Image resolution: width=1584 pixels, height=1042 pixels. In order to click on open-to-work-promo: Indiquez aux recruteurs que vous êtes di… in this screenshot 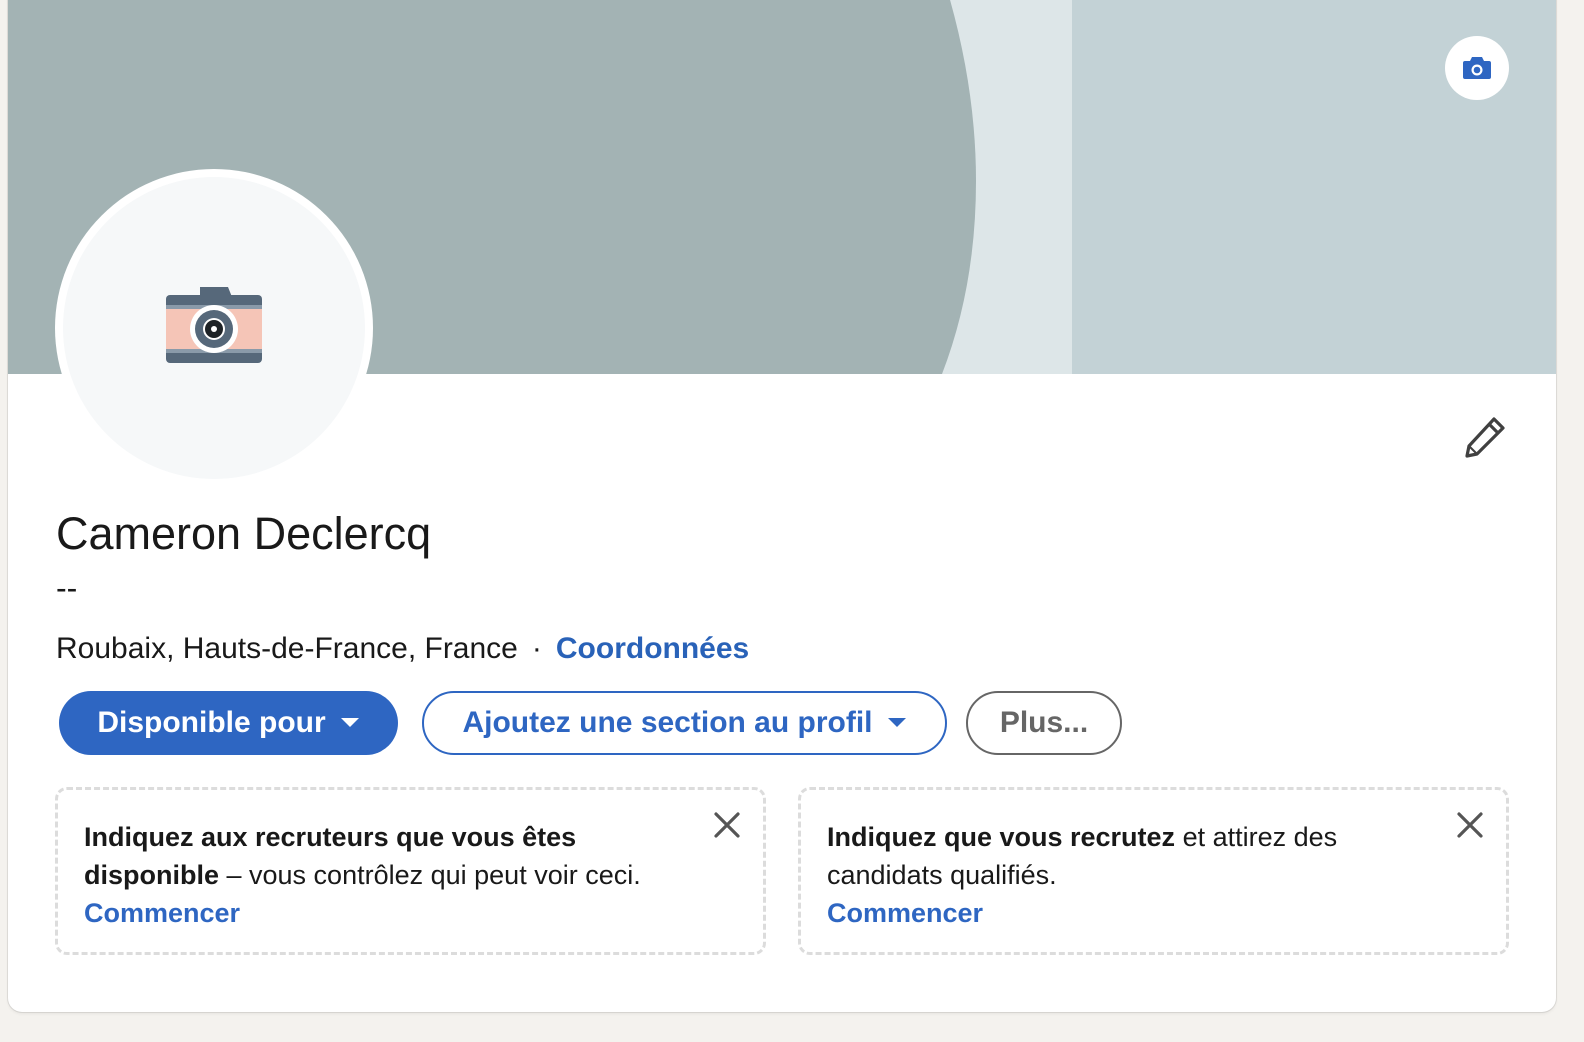, I will do `click(410, 871)`.